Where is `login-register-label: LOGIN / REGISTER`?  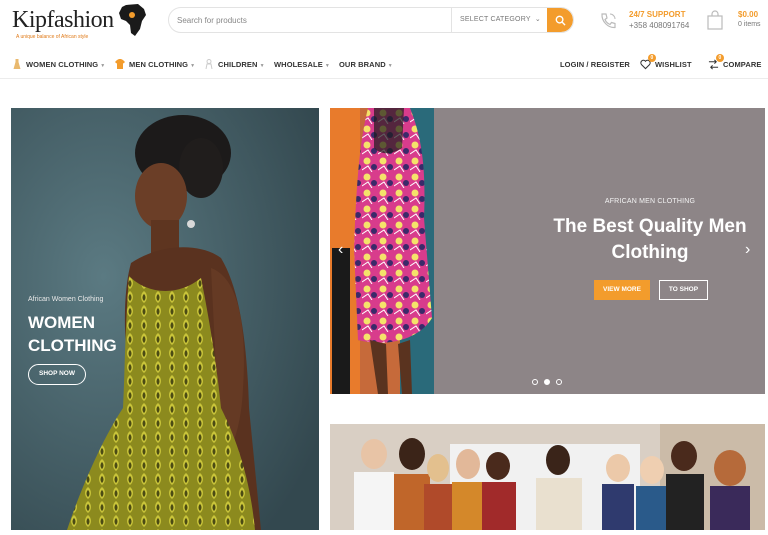
login-register-label: LOGIN / REGISTER is located at coordinates (595, 64).